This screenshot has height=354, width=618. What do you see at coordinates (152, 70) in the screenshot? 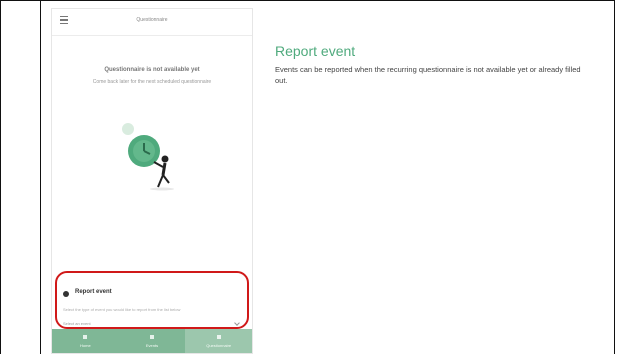
I see `empty-state-title: Questionnaire is not available yet` at bounding box center [152, 70].